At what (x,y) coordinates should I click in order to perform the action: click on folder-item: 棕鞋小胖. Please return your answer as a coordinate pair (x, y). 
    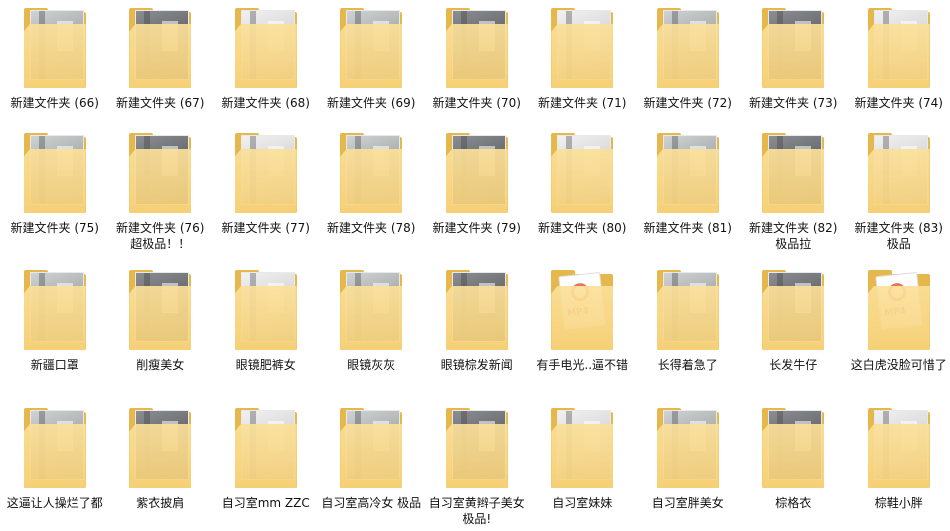
    Looking at the image, I should click on (898, 465).